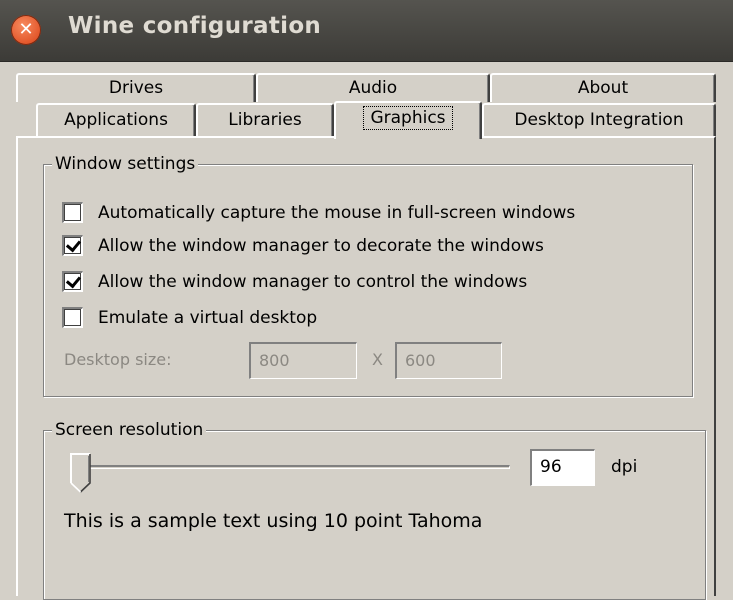 This screenshot has height=600, width=733. I want to click on tab-libraries: Libraries, so click(265, 119).